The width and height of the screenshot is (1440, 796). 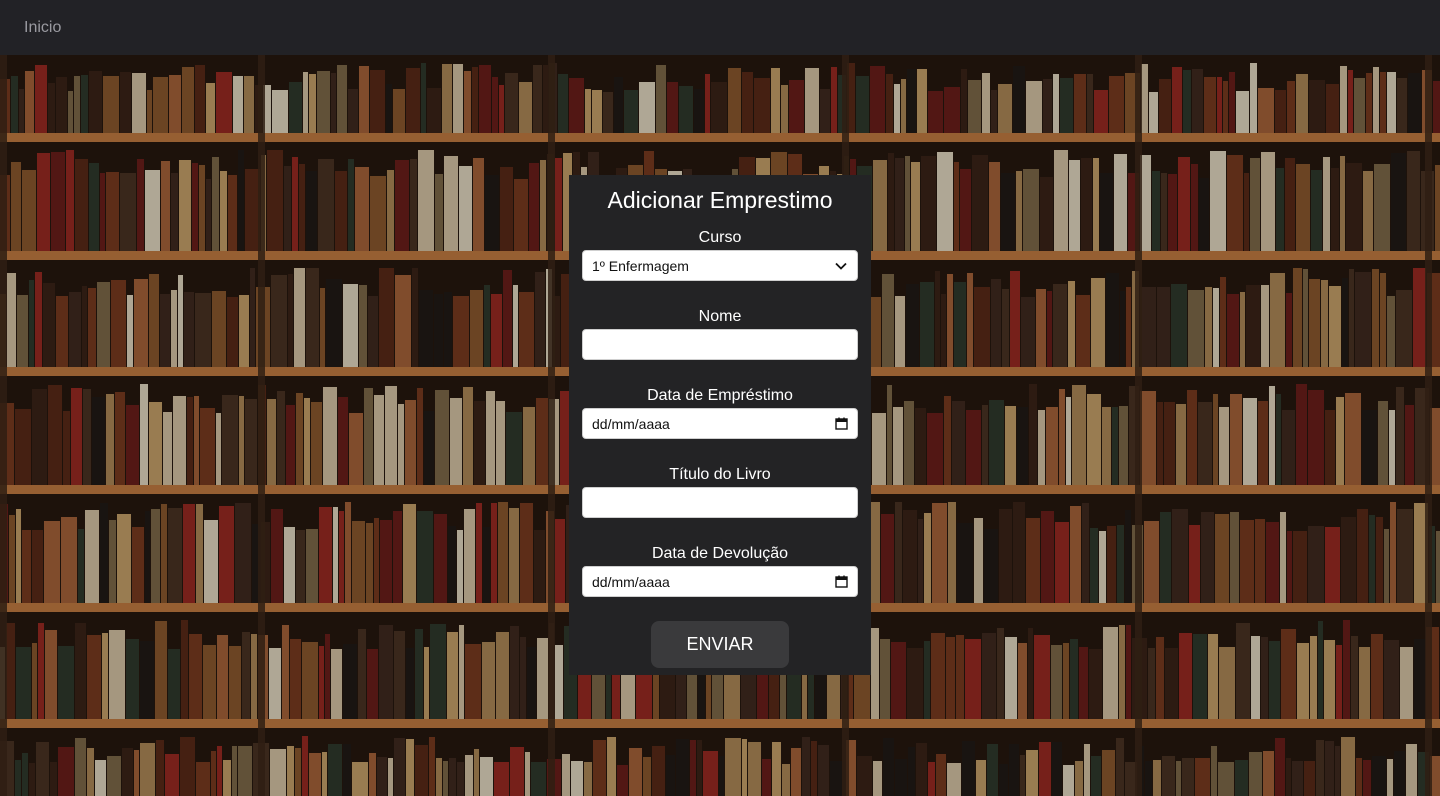 What do you see at coordinates (720, 395) in the screenshot?
I see `loan-date-label: Data de Empréstimo` at bounding box center [720, 395].